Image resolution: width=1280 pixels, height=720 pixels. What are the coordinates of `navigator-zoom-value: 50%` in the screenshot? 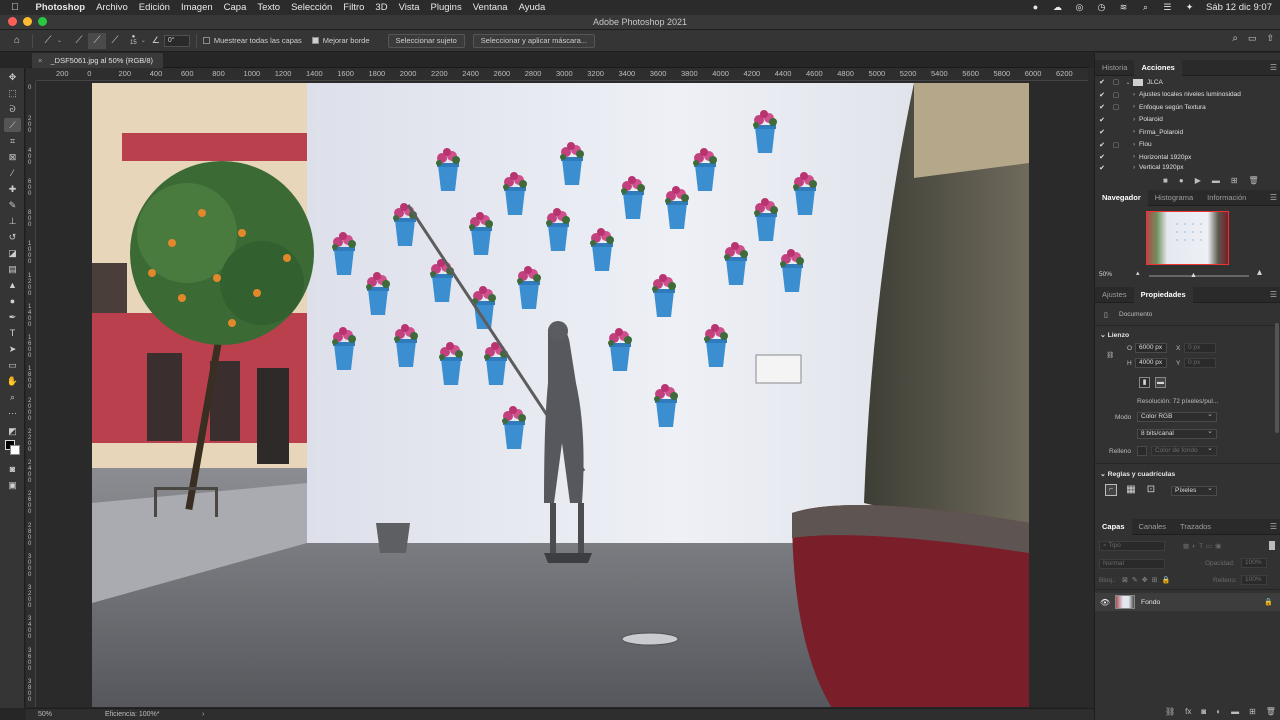 It's located at (1105, 274).